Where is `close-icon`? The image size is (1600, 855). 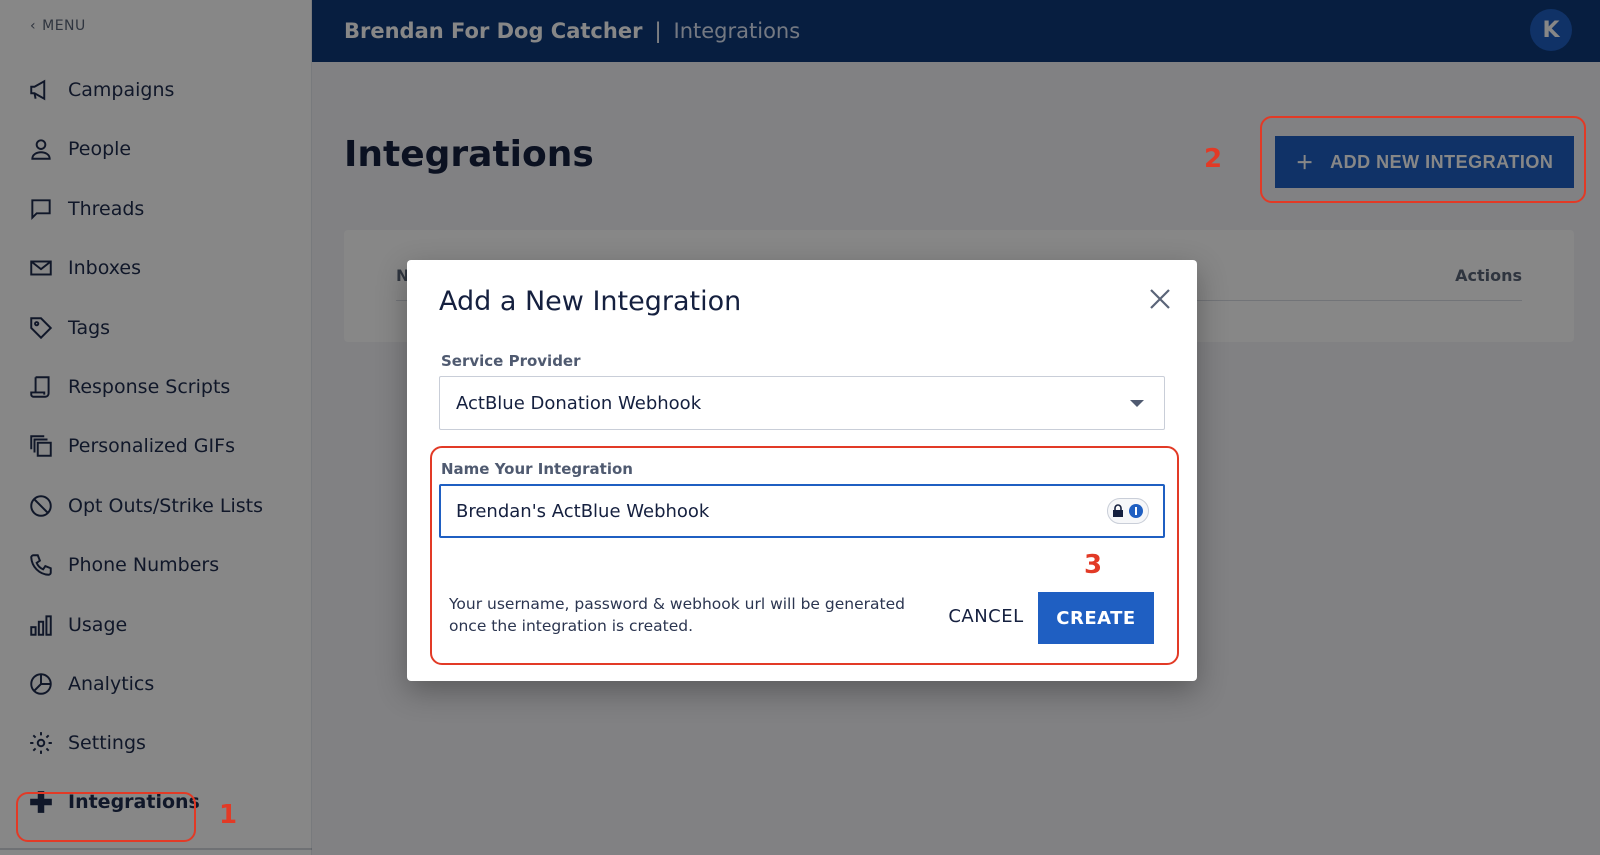
close-icon is located at coordinates (1160, 299).